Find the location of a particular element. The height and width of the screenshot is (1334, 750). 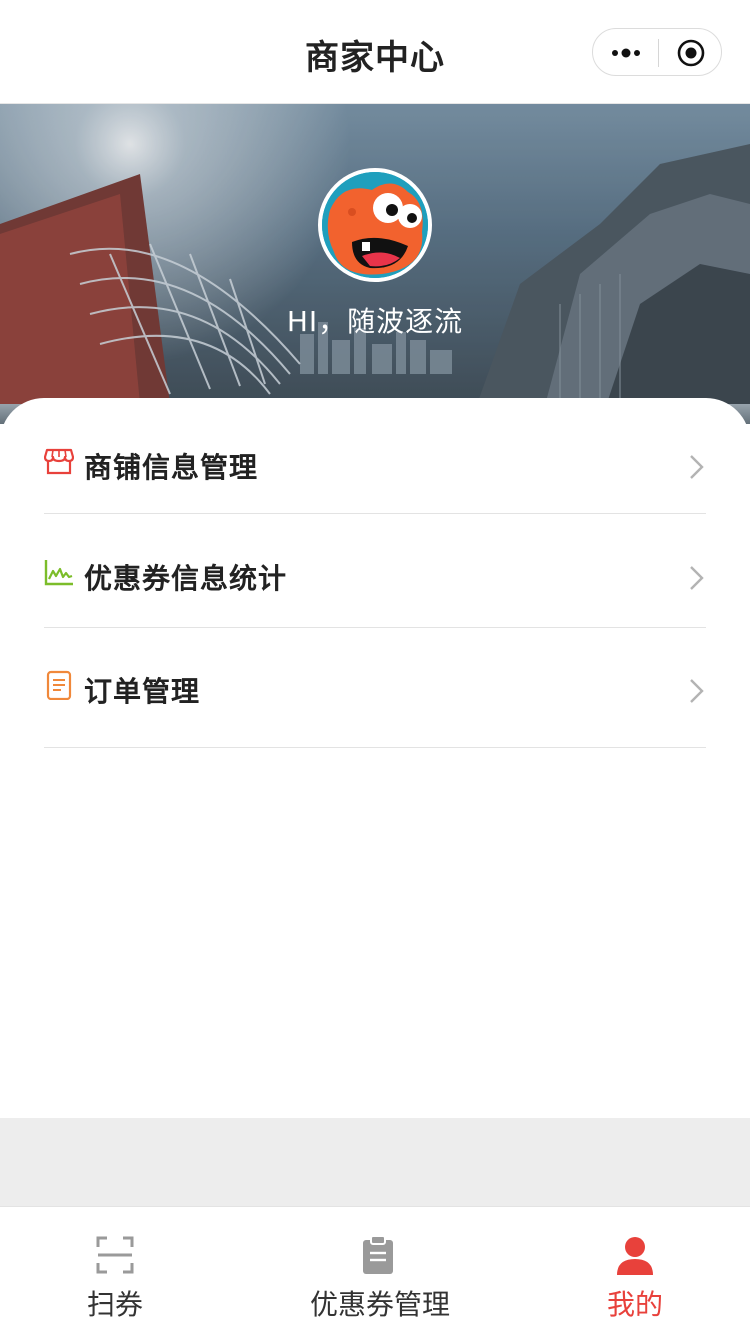

tab-scan: 扫券 is located at coordinates (115, 1270).